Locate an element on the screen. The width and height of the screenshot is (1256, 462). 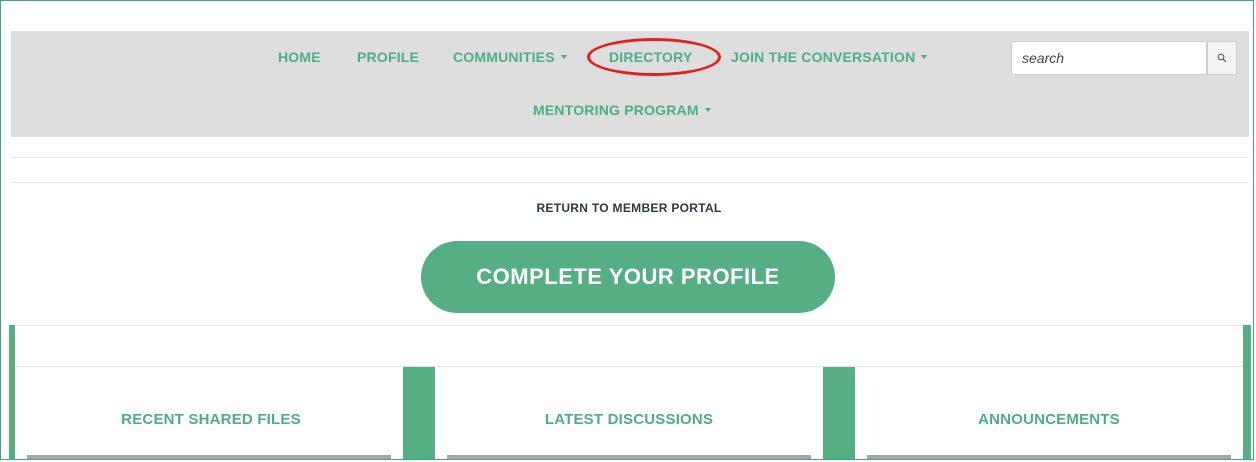
nav-home-label: HOME is located at coordinates (299, 57).